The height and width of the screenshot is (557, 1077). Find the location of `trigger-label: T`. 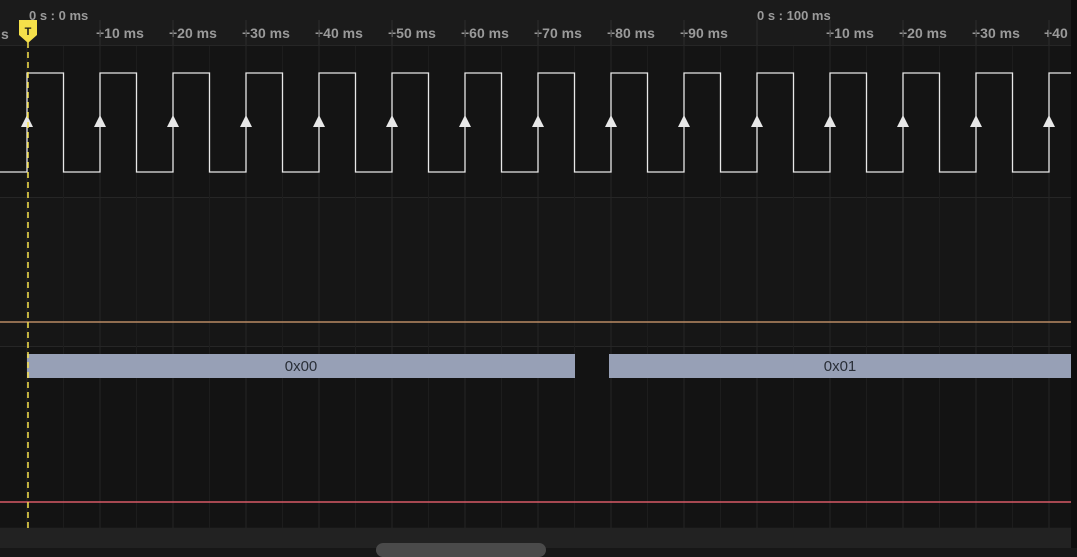

trigger-label: T is located at coordinates (28, 32).